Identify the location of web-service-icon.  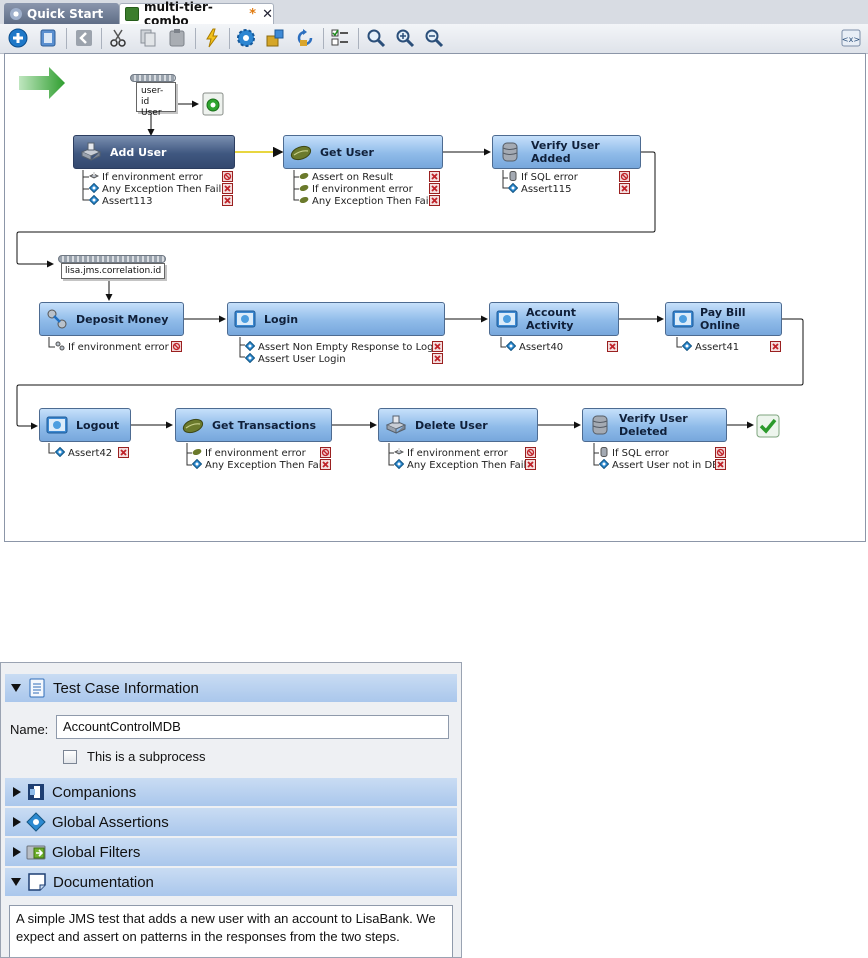
(94, 176).